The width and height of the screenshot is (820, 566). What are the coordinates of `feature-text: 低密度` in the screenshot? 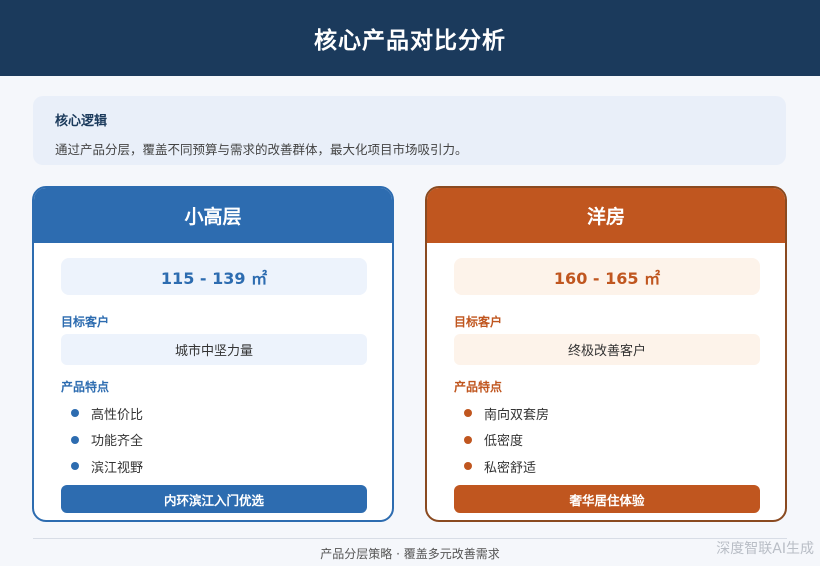 It's located at (504, 442).